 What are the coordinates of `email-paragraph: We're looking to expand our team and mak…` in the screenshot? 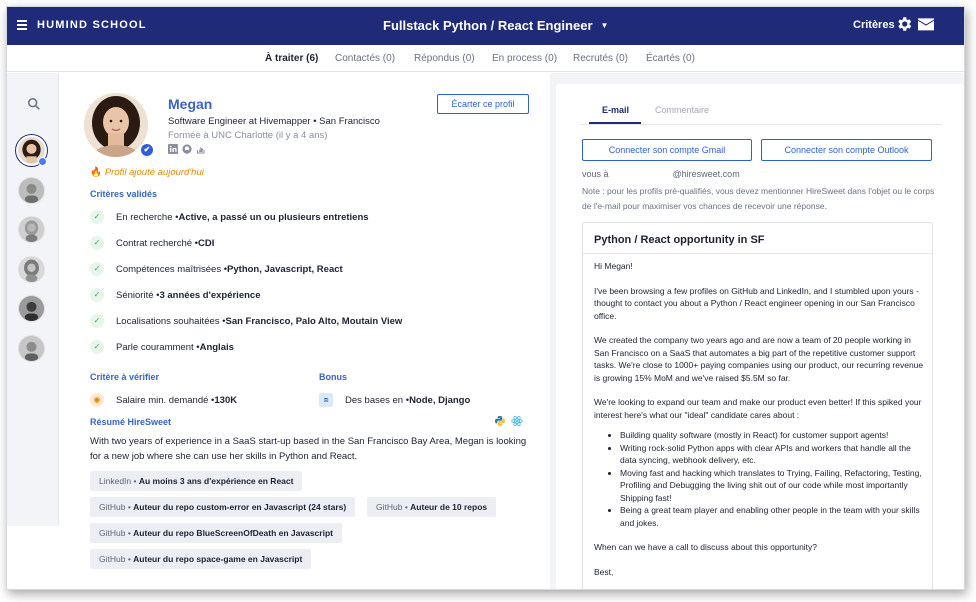 It's located at (758, 408).